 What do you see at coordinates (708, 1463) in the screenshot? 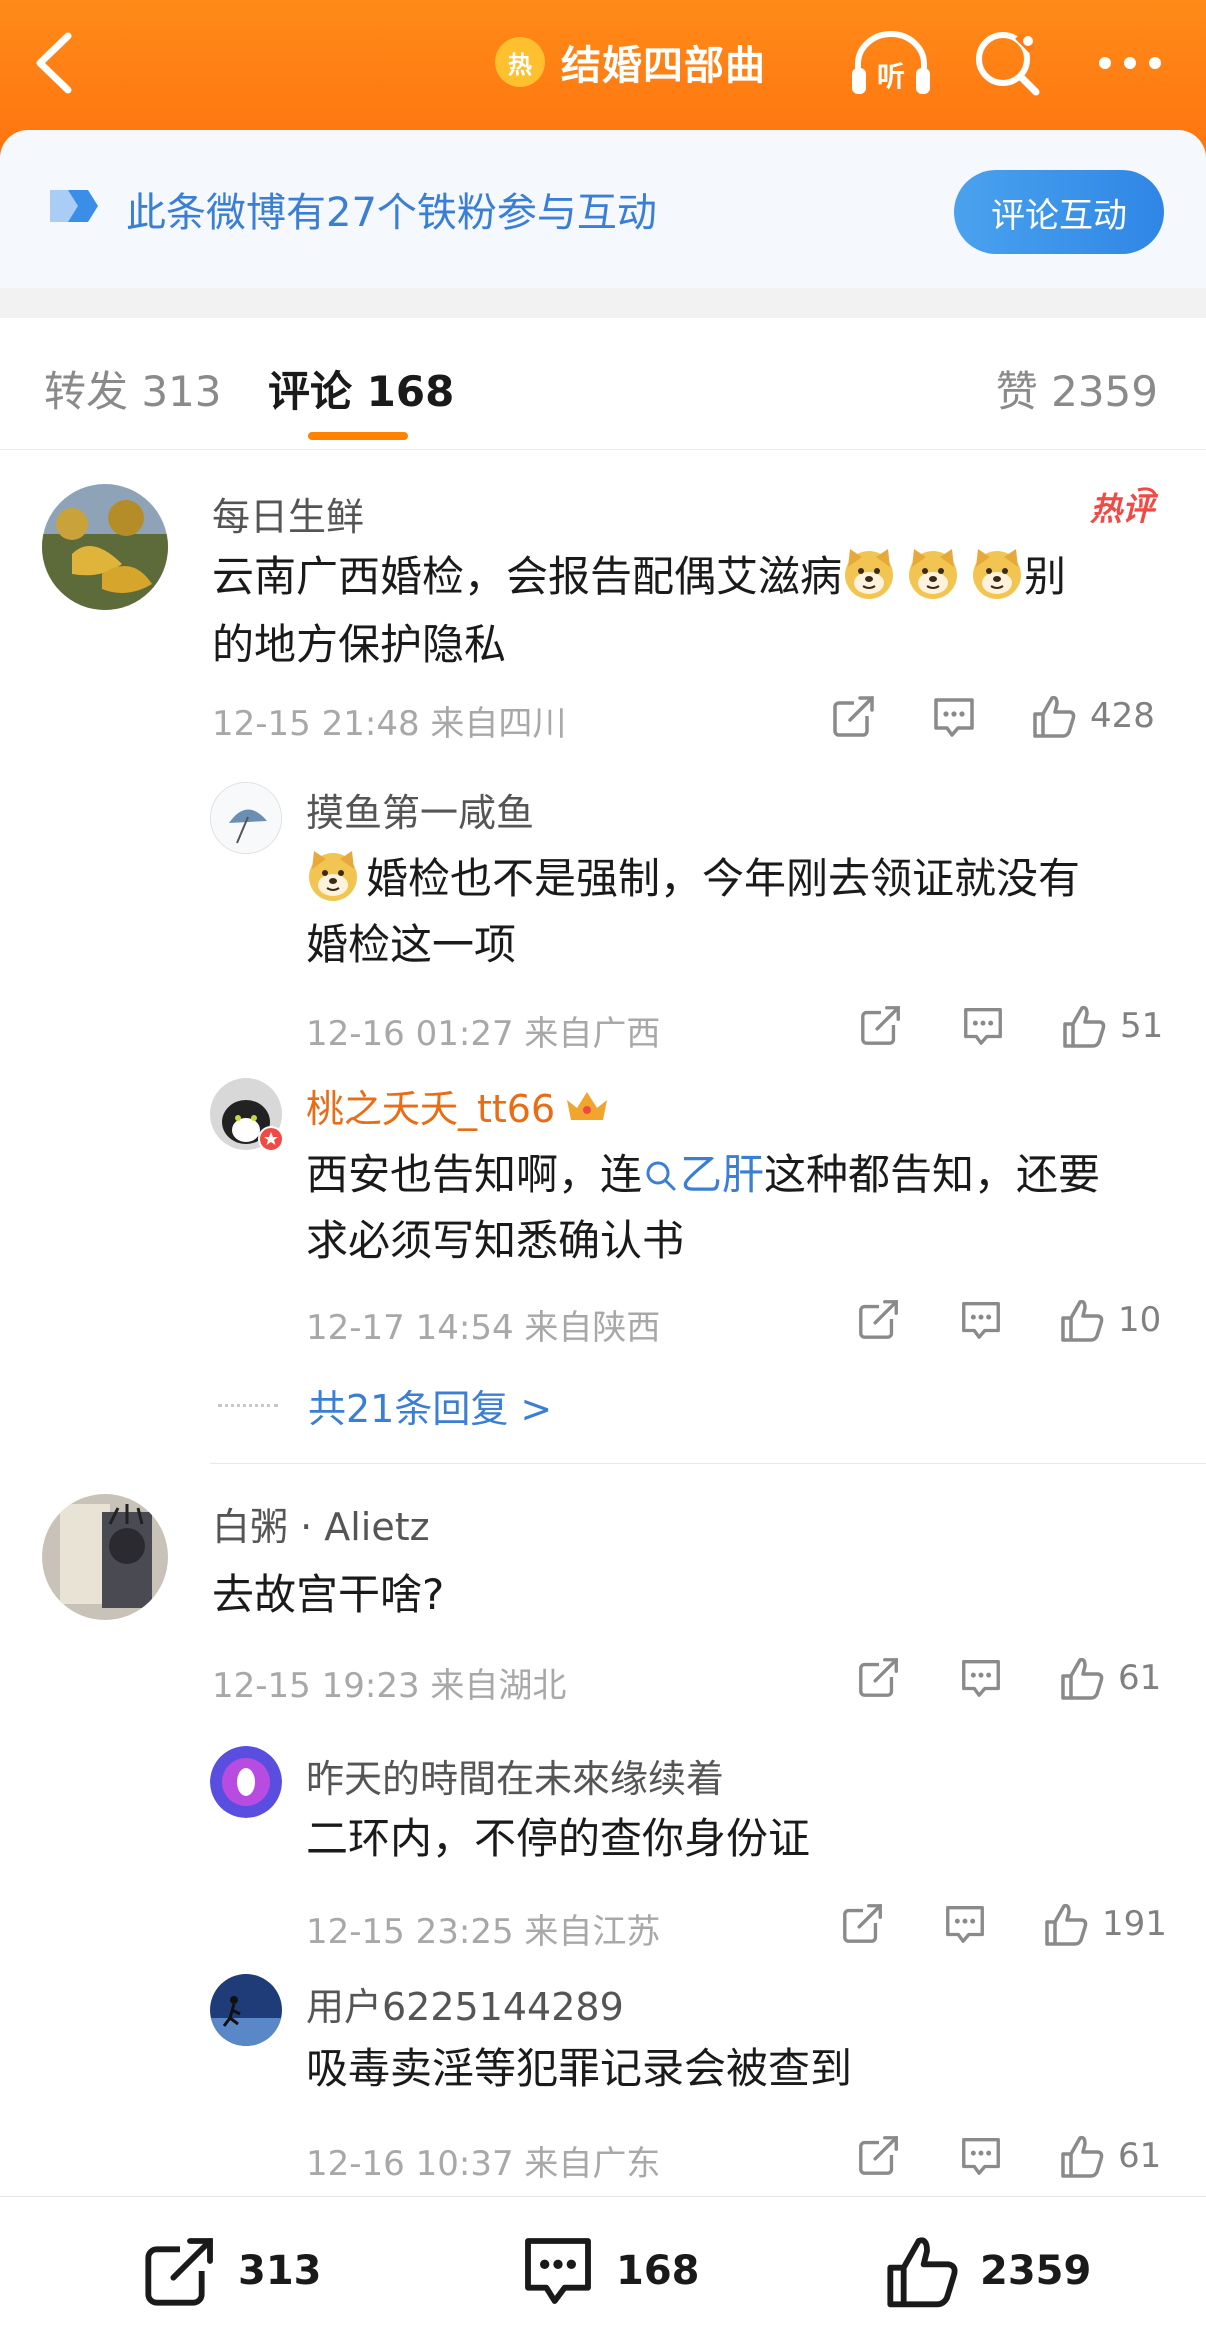
I see `comment-divider` at bounding box center [708, 1463].